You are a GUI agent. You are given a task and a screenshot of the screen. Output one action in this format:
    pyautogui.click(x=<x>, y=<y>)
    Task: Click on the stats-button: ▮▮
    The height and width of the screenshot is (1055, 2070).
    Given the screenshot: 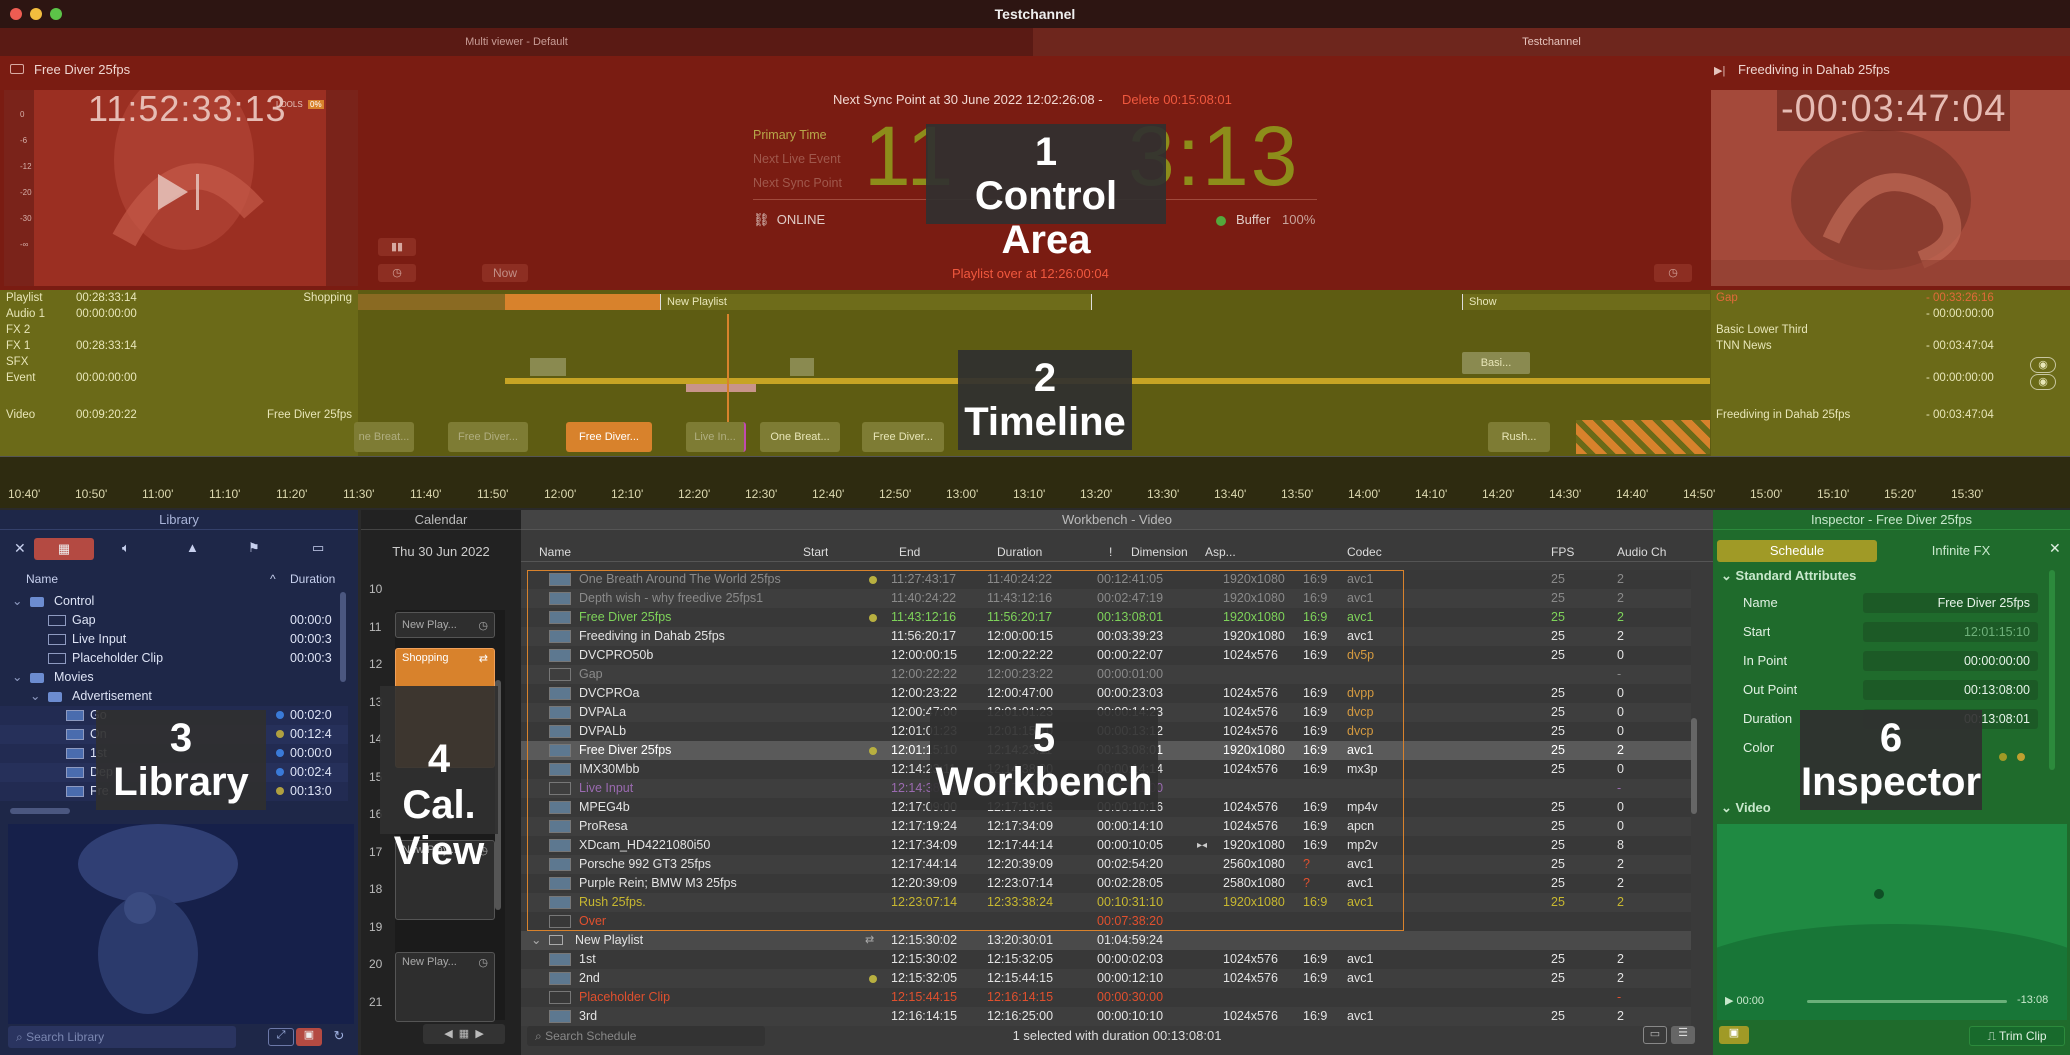 What is the action you would take?
    pyautogui.click(x=397, y=247)
    